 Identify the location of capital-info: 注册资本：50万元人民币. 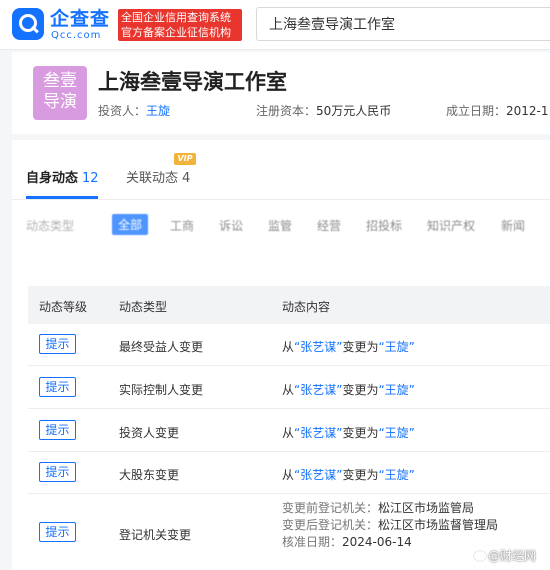
(323, 110).